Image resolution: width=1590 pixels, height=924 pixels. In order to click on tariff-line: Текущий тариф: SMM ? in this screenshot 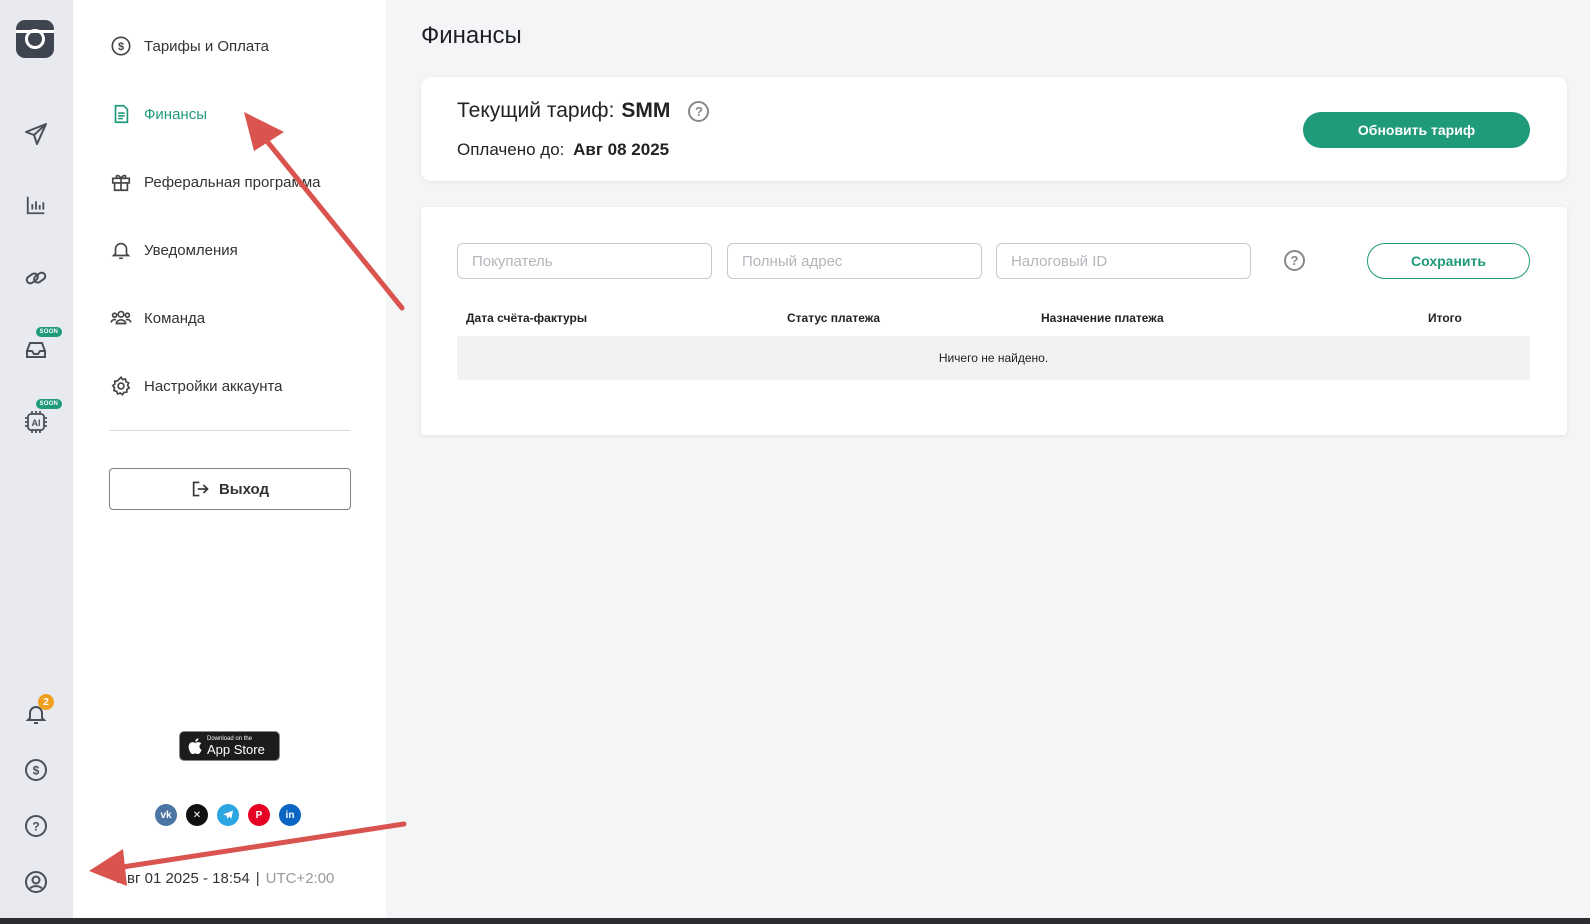, I will do `click(583, 111)`.